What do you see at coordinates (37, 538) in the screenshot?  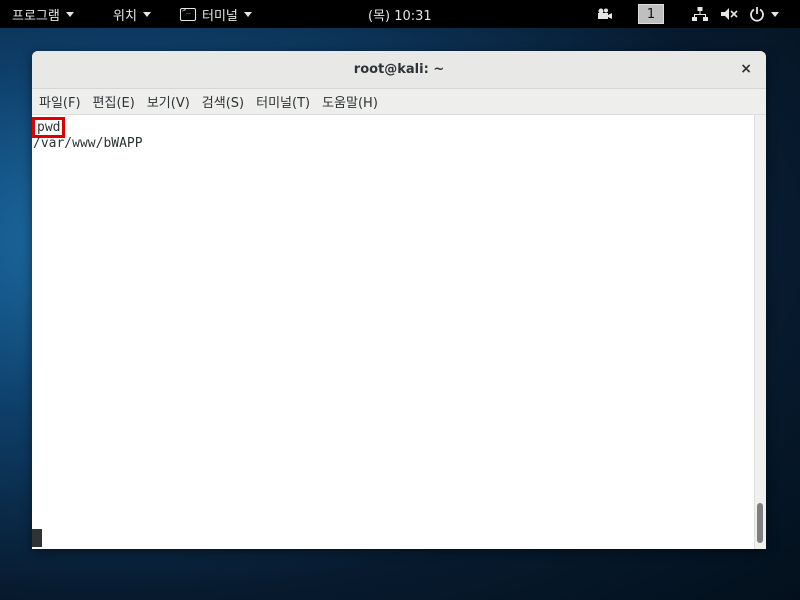 I see `text-cursor` at bounding box center [37, 538].